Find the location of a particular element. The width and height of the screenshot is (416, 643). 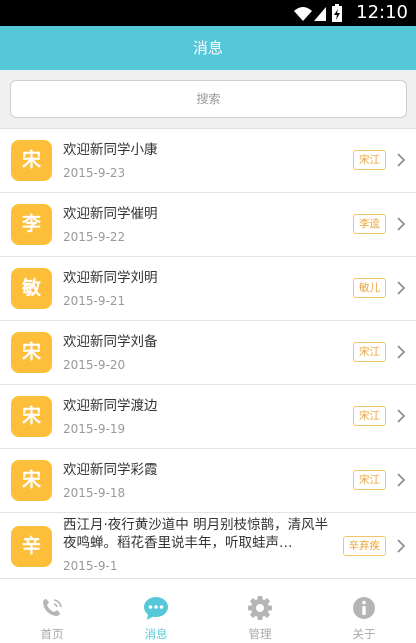

search-input: 搜索 is located at coordinates (208, 99).